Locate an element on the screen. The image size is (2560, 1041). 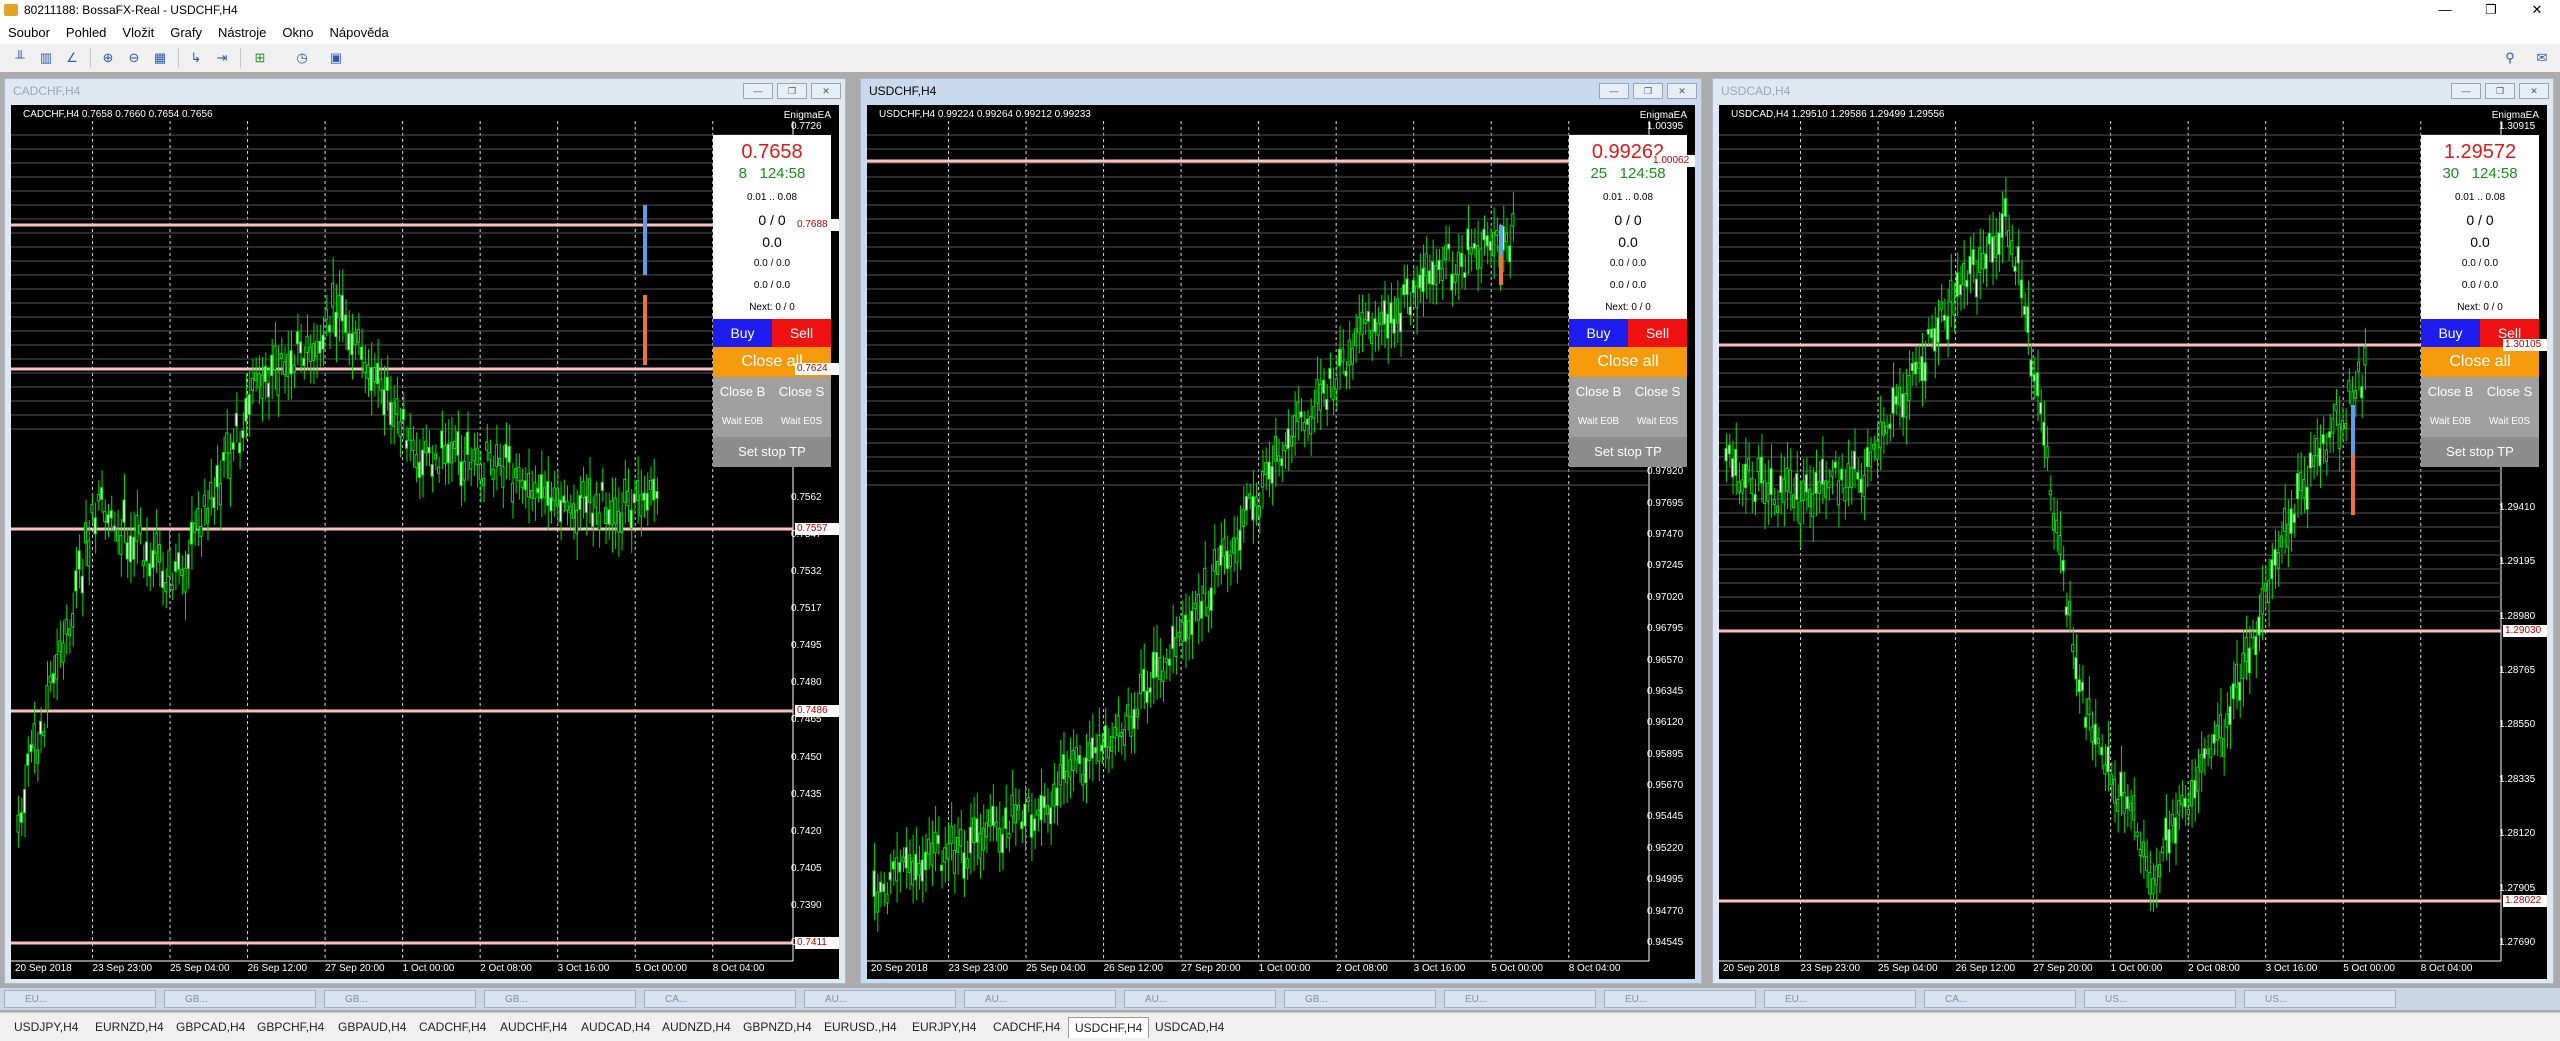
symbol-tab: GBPNZD,H4 is located at coordinates (777, 1027).